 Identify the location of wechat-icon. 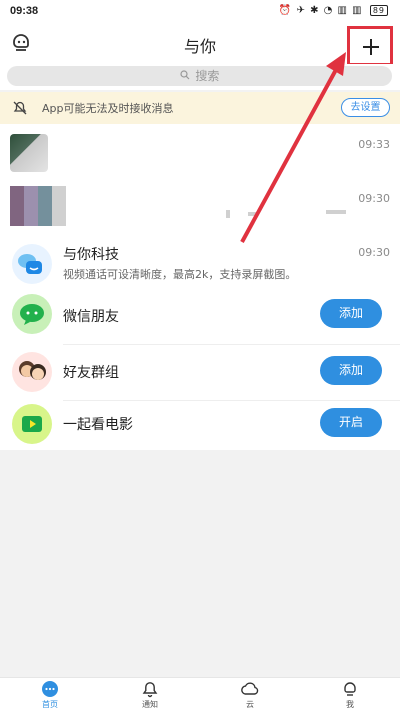
(32, 314).